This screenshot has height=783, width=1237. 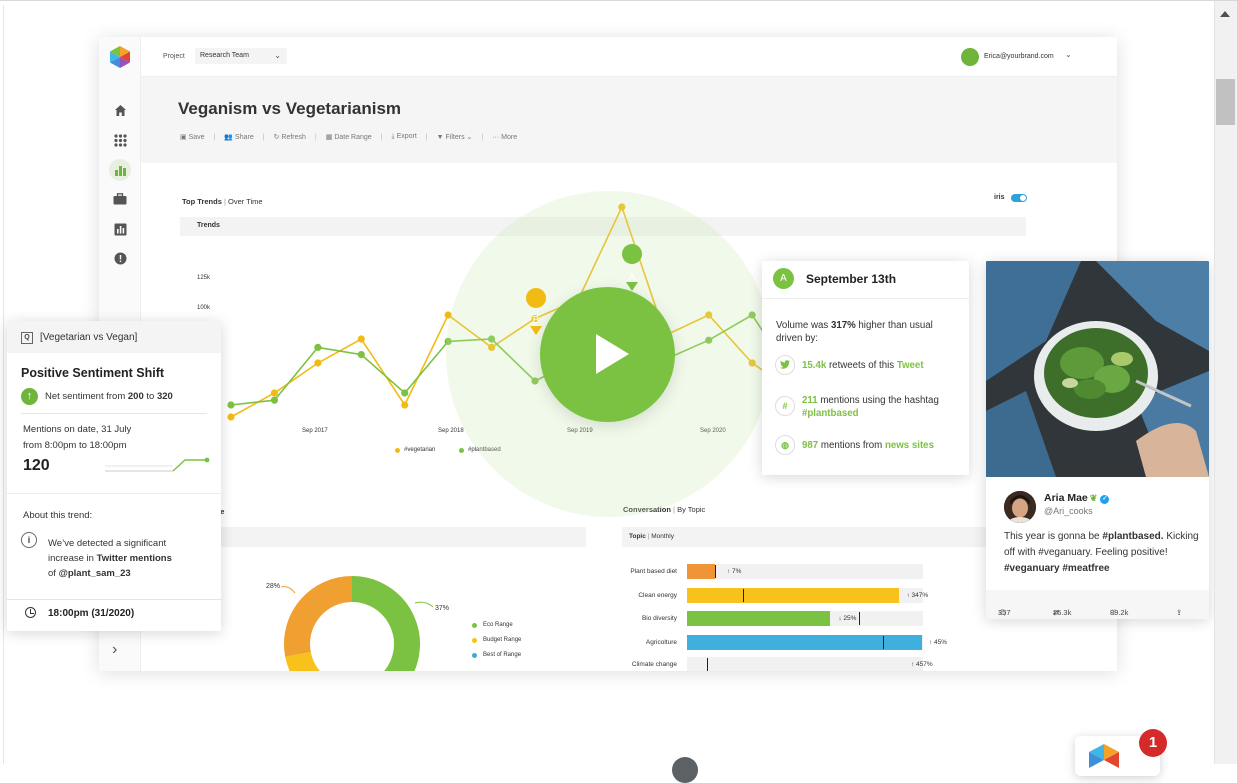 I want to click on svg-text: B, so click(x=536, y=320).